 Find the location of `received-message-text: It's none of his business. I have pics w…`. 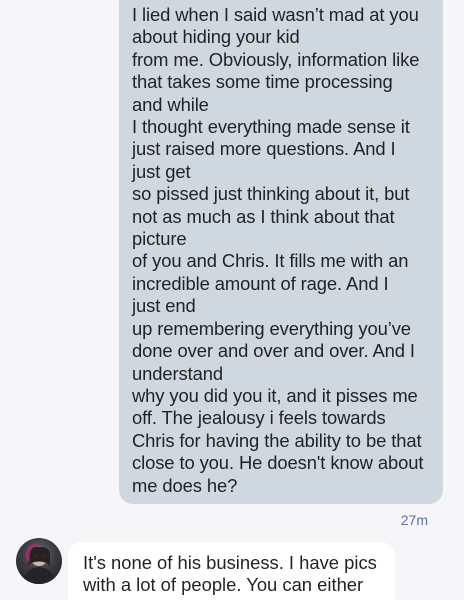

received-message-text: It's none of his business. I have pics w… is located at coordinates (230, 574).